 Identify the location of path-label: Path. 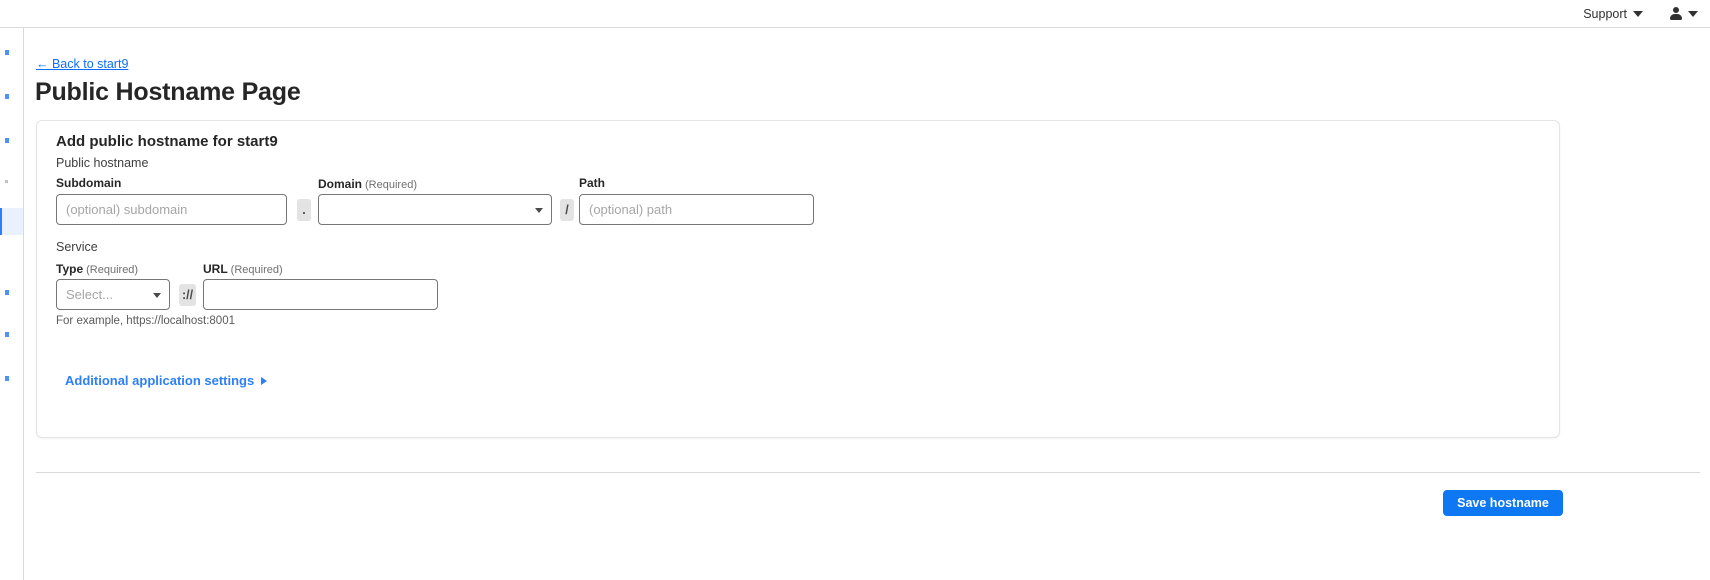
(592, 183).